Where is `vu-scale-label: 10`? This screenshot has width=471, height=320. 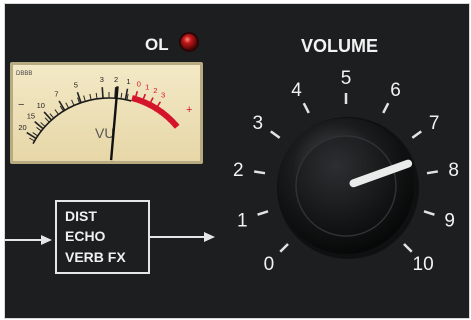 vu-scale-label: 10 is located at coordinates (41, 105).